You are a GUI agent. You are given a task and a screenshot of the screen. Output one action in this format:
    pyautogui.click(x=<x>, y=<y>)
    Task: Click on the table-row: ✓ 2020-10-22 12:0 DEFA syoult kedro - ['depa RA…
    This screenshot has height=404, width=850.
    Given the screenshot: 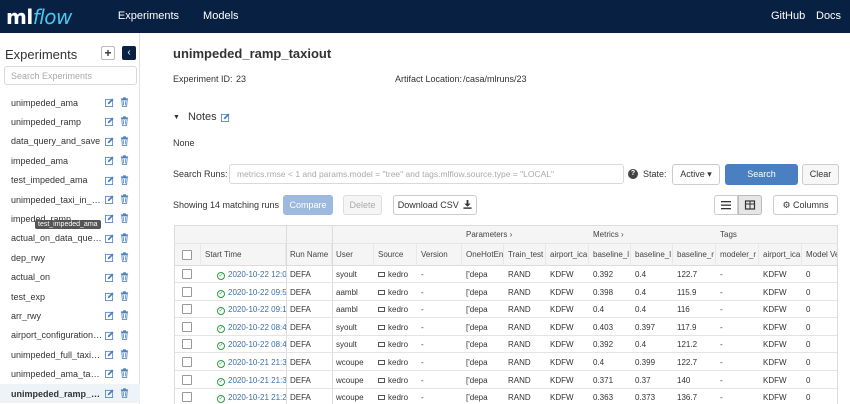 What is the action you would take?
    pyautogui.click(x=506, y=274)
    